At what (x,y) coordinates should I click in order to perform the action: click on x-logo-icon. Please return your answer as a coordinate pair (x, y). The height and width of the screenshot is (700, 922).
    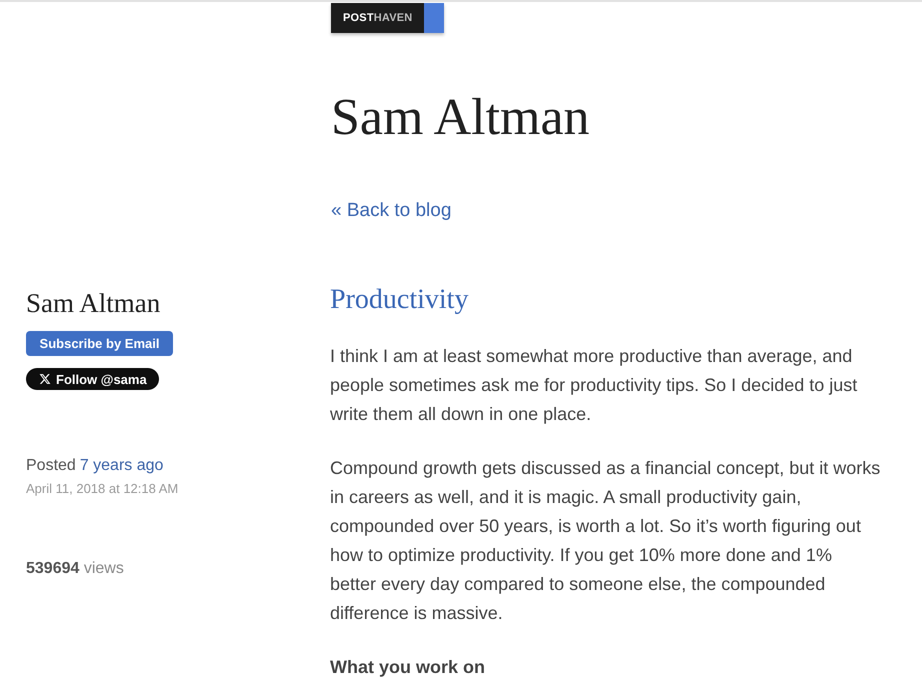
    Looking at the image, I should click on (45, 379).